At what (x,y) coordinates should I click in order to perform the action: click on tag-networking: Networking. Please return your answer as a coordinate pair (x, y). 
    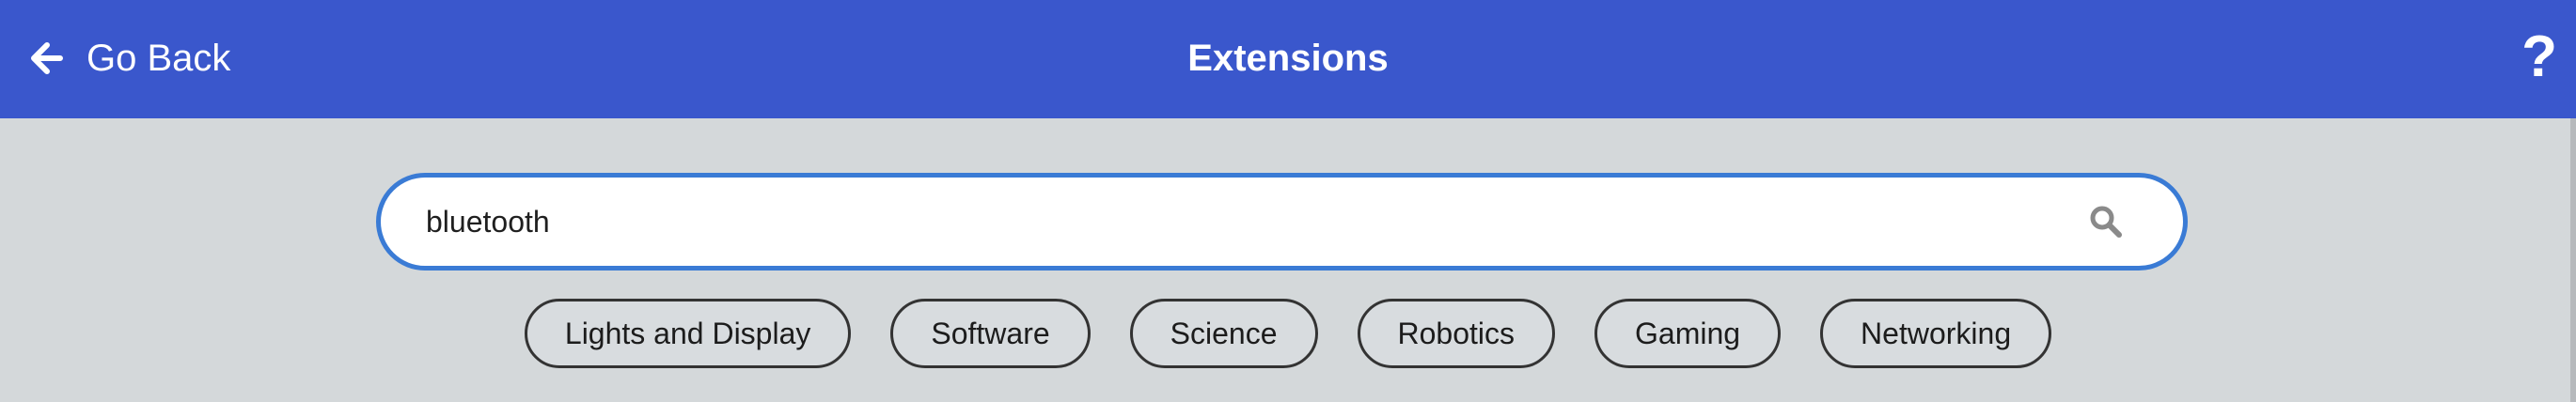
    Looking at the image, I should click on (1936, 334).